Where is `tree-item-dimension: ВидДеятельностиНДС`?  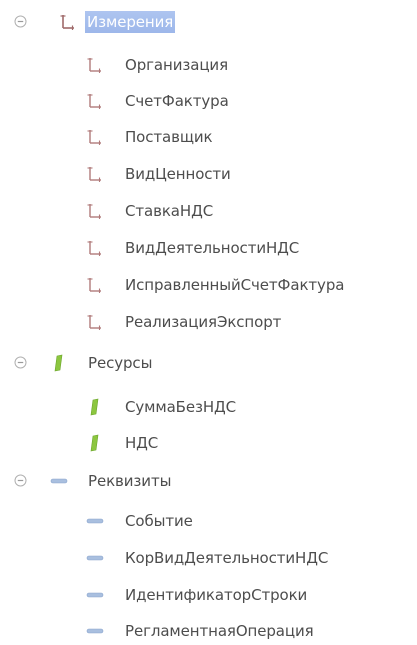 tree-item-dimension: ВидДеятельностиНДС is located at coordinates (208, 248).